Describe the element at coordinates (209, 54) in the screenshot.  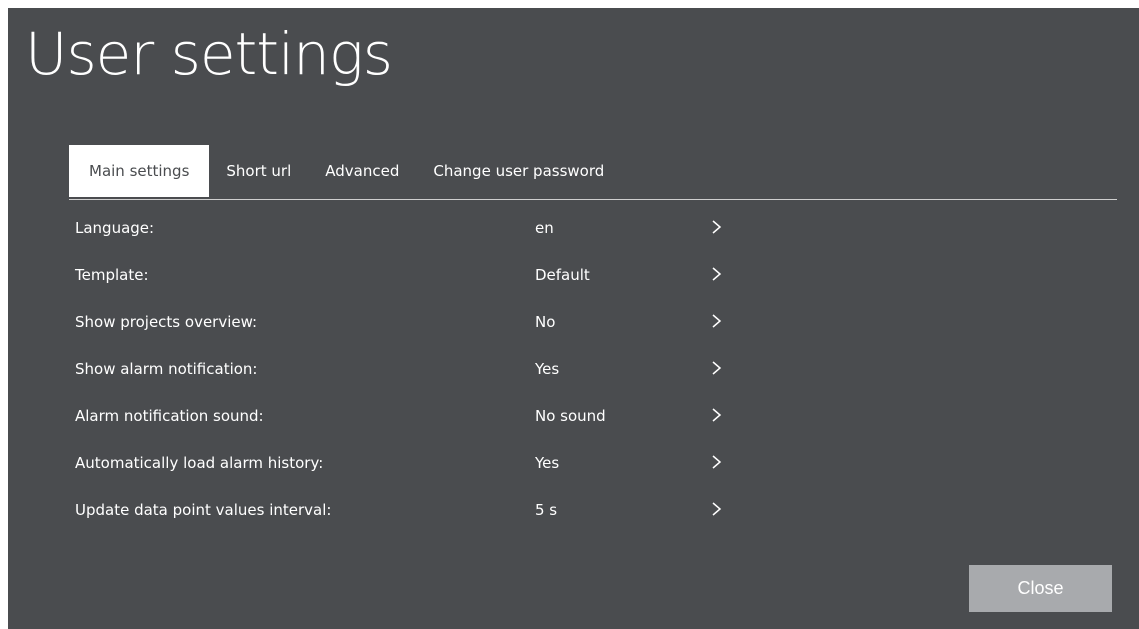
I see `dialog-title: User settings` at that location.